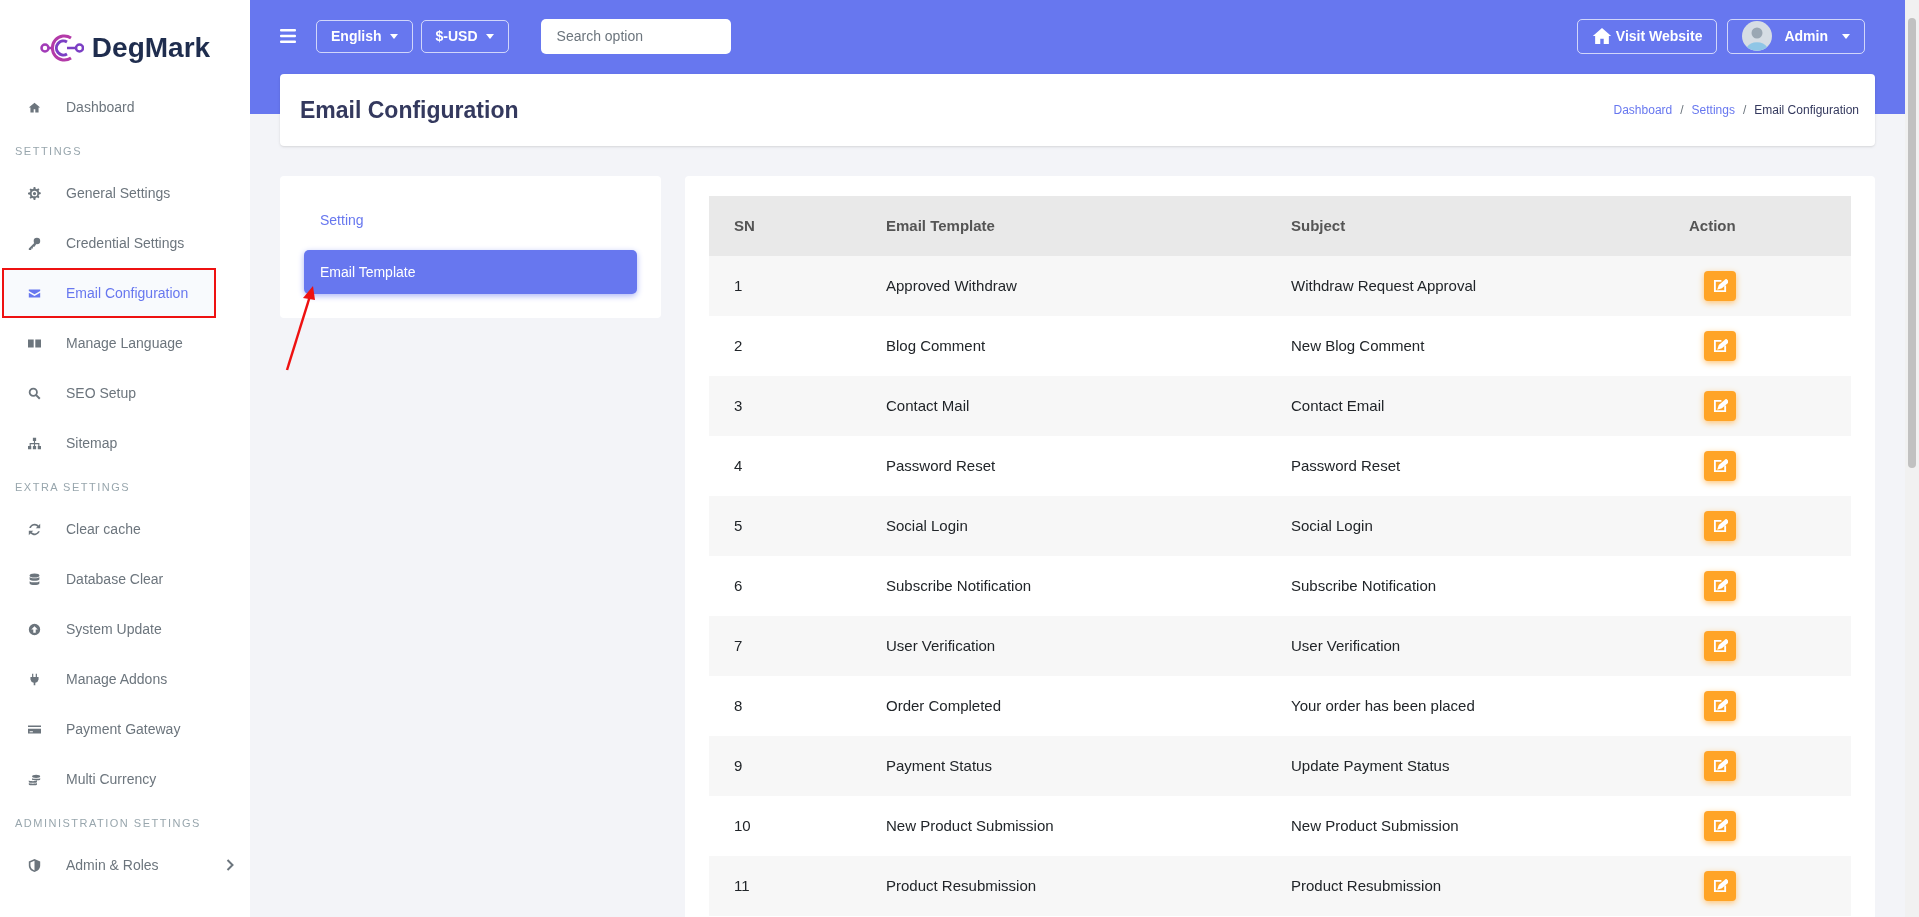 The image size is (1919, 917). Describe the element at coordinates (34, 579) in the screenshot. I see `database-icon` at that location.